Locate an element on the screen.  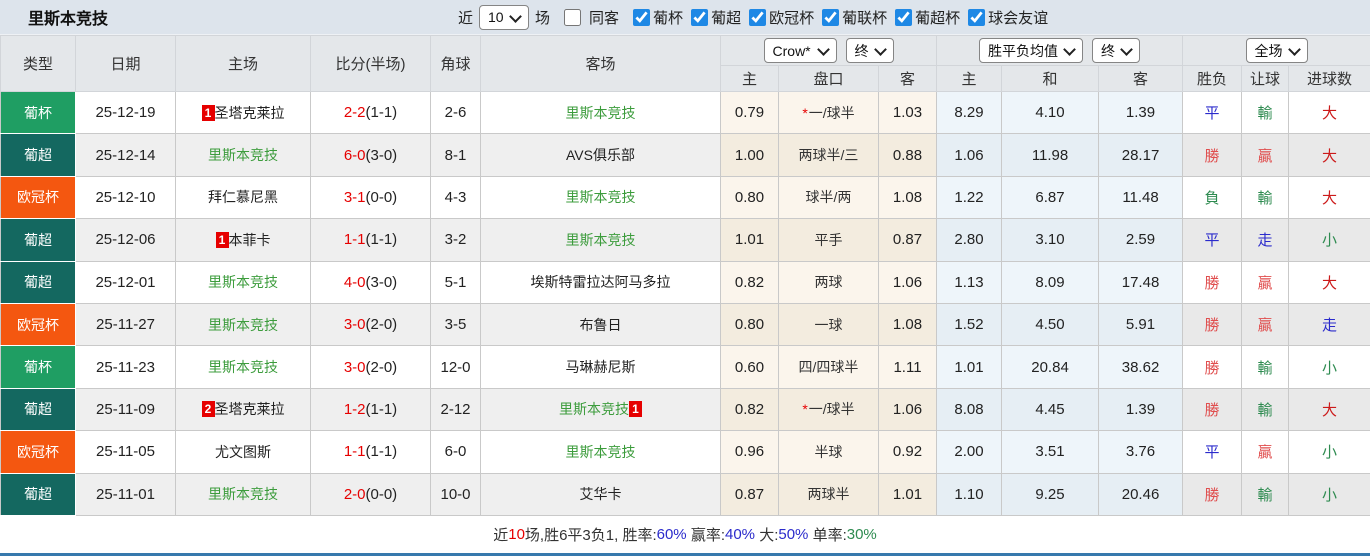
team-name: 艾华卡 is located at coordinates (601, 494).